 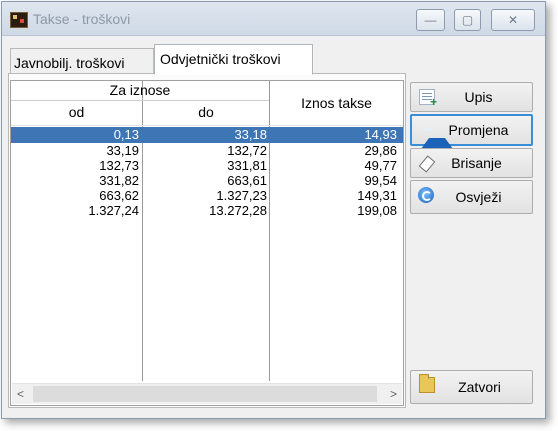 I want to click on cell-od: 1.327,24, so click(x=113, y=210).